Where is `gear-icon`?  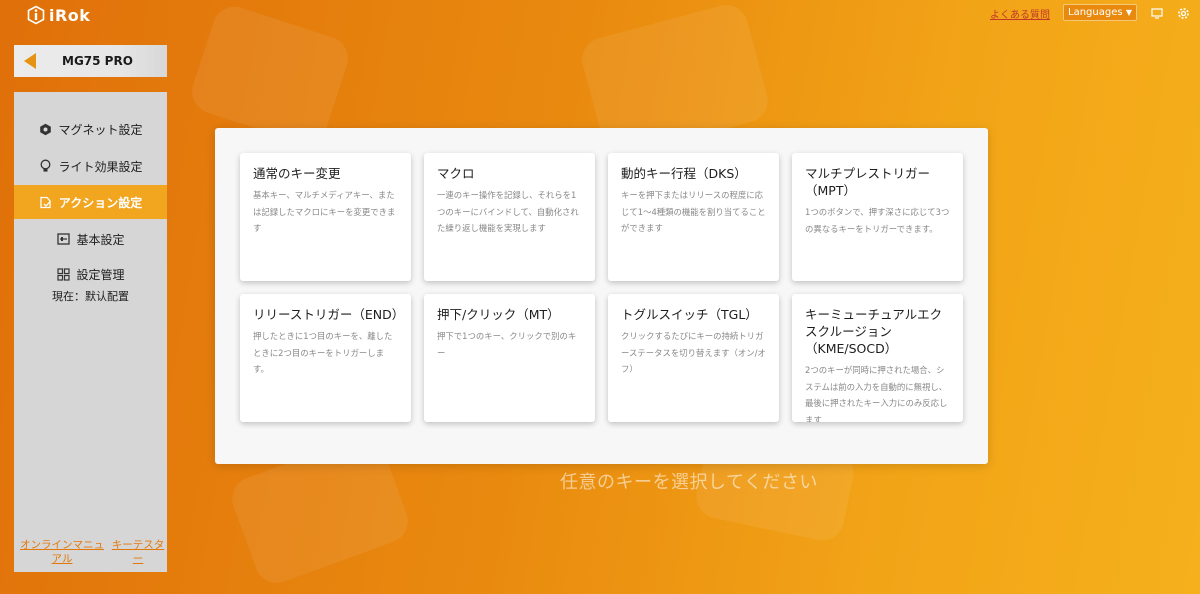 gear-icon is located at coordinates (1183, 13).